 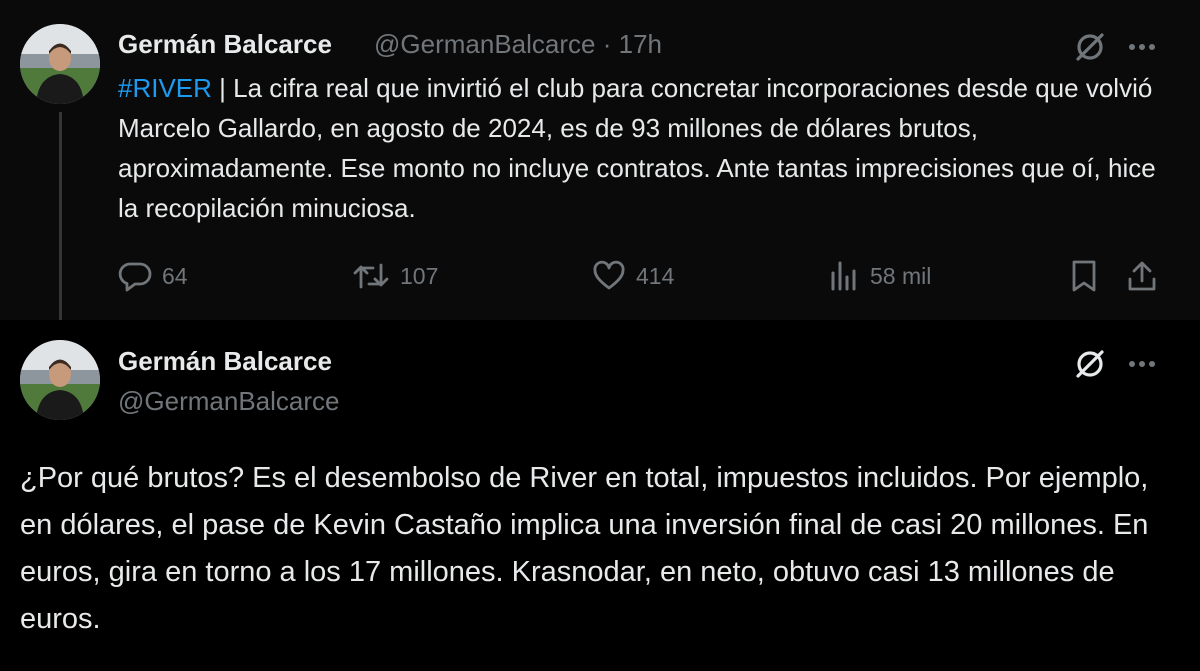 What do you see at coordinates (153, 276) in the screenshot?
I see `reply-button: 64` at bounding box center [153, 276].